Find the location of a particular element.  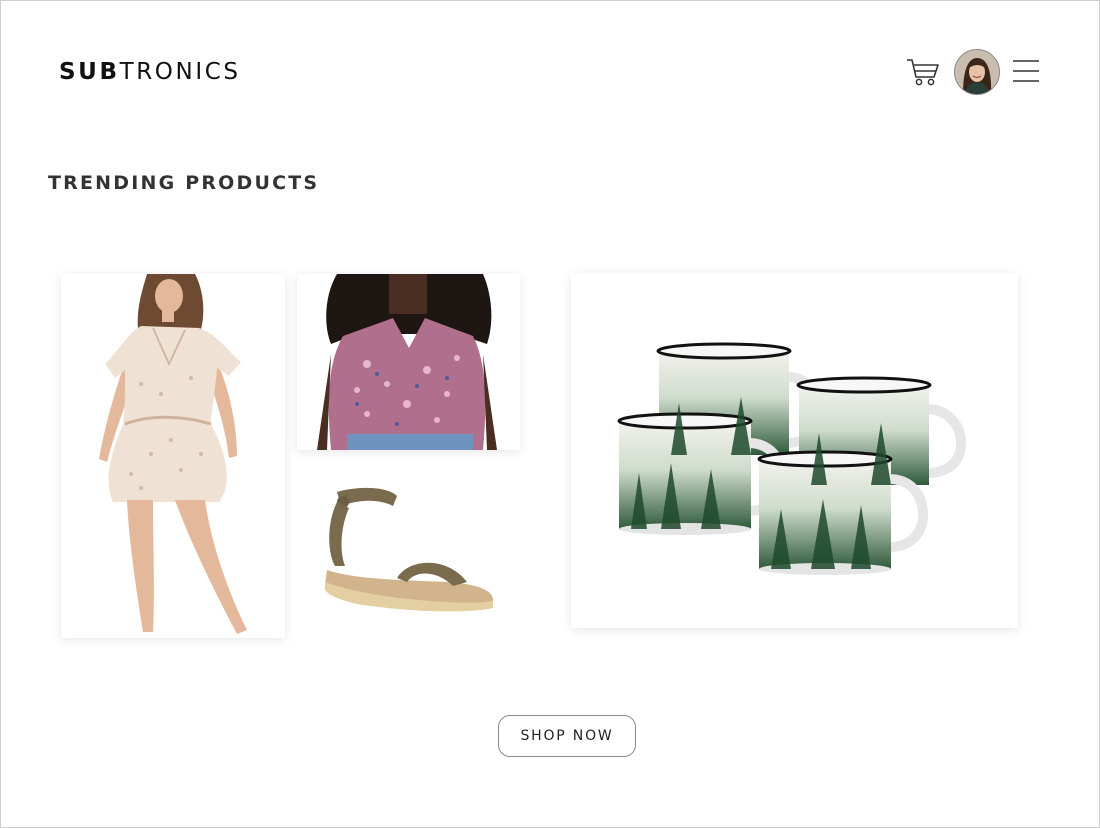

brand-logo-light: TRONICS is located at coordinates (180, 72).